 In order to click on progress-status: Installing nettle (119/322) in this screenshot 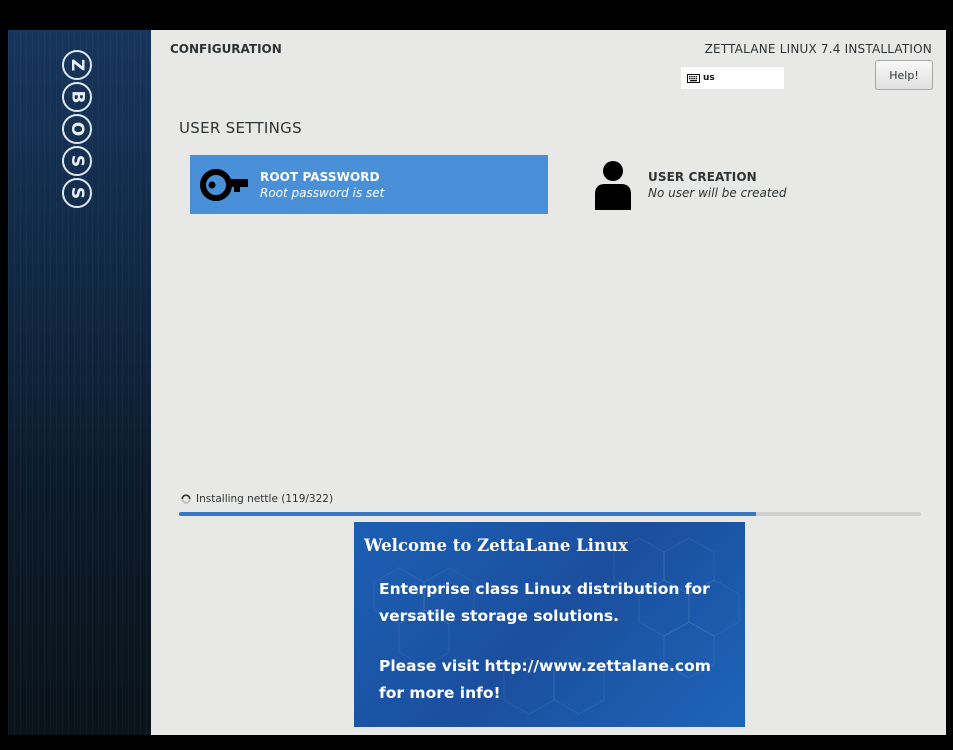, I will do `click(257, 499)`.